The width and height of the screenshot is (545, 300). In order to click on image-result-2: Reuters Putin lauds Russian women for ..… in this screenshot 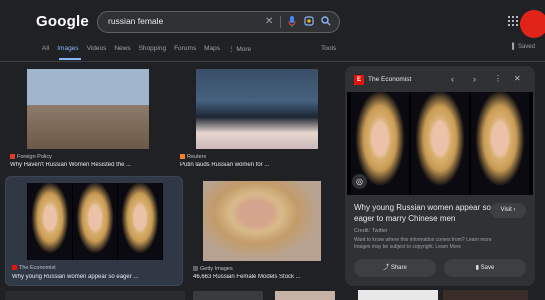, I will do `click(260, 120)`.